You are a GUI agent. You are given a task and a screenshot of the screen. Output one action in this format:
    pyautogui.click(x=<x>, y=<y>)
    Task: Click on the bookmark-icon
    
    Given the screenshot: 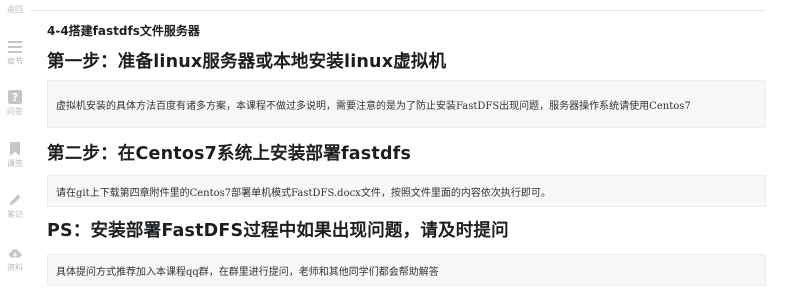 What is the action you would take?
    pyautogui.click(x=15, y=149)
    